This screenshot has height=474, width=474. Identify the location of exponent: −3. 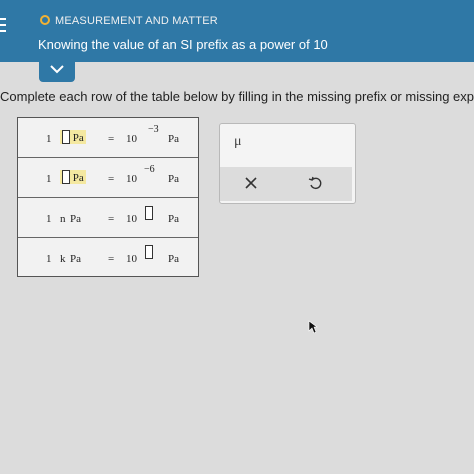
(153, 129).